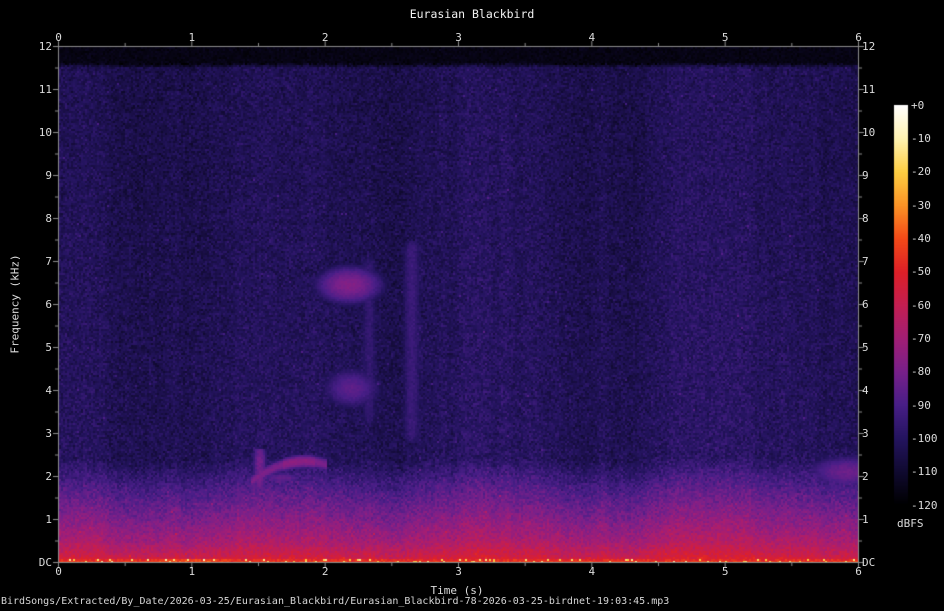 The height and width of the screenshot is (611, 944). What do you see at coordinates (48, 433) in the screenshot?
I see `freq-tick-label-left: 3` at bounding box center [48, 433].